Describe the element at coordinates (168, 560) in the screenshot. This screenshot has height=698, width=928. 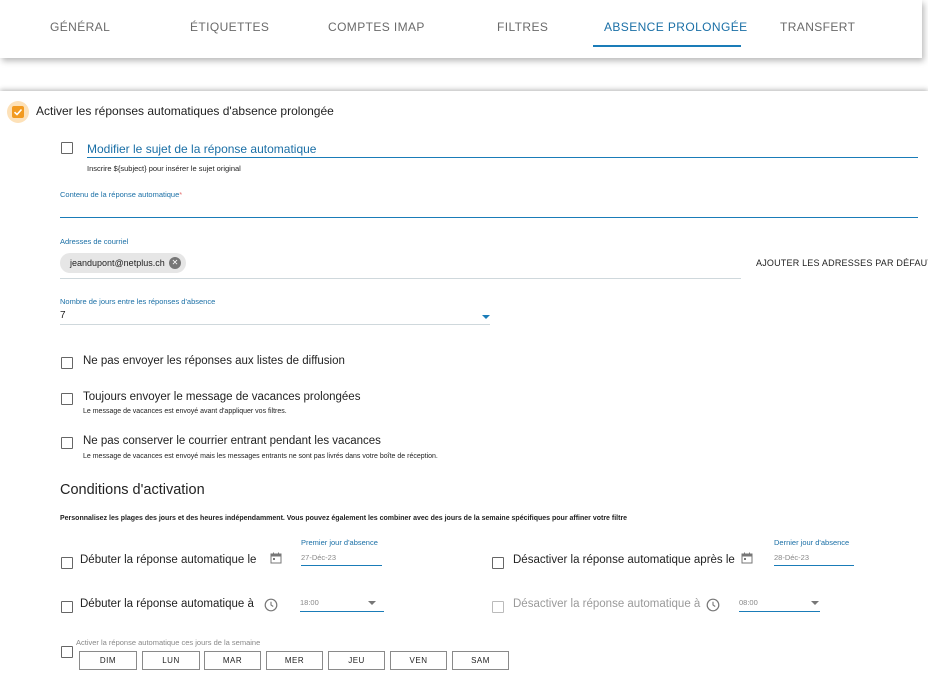
I see `start-date-label: Débuter la réponse automatique le` at that location.